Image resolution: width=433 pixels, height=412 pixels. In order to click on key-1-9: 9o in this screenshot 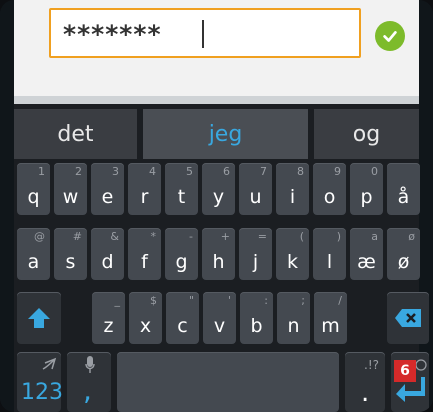, I will do `click(329, 189)`.